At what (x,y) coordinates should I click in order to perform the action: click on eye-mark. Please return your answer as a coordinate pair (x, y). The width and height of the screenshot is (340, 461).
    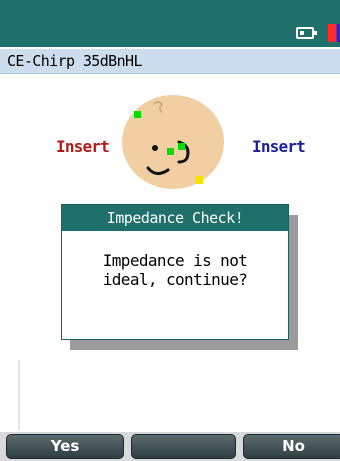
    Looking at the image, I should click on (155, 148).